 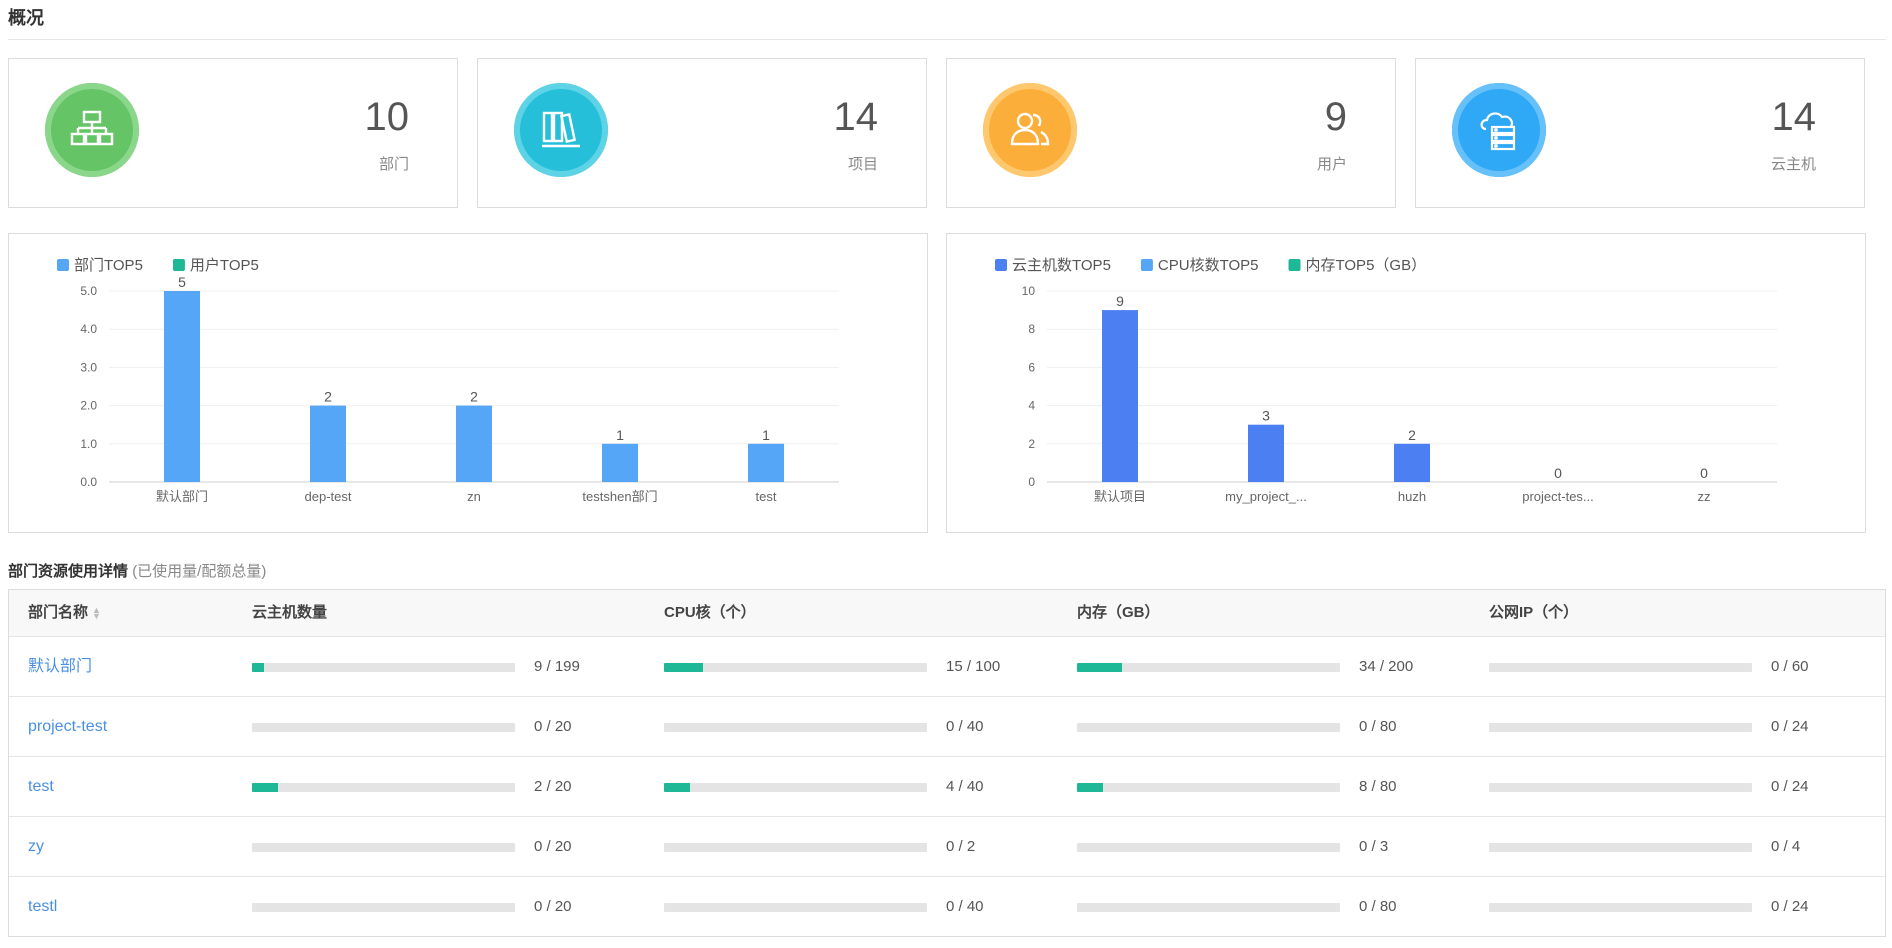 What do you see at coordinates (58, 612) in the screenshot?
I see `column-header-label: 部门名称` at bounding box center [58, 612].